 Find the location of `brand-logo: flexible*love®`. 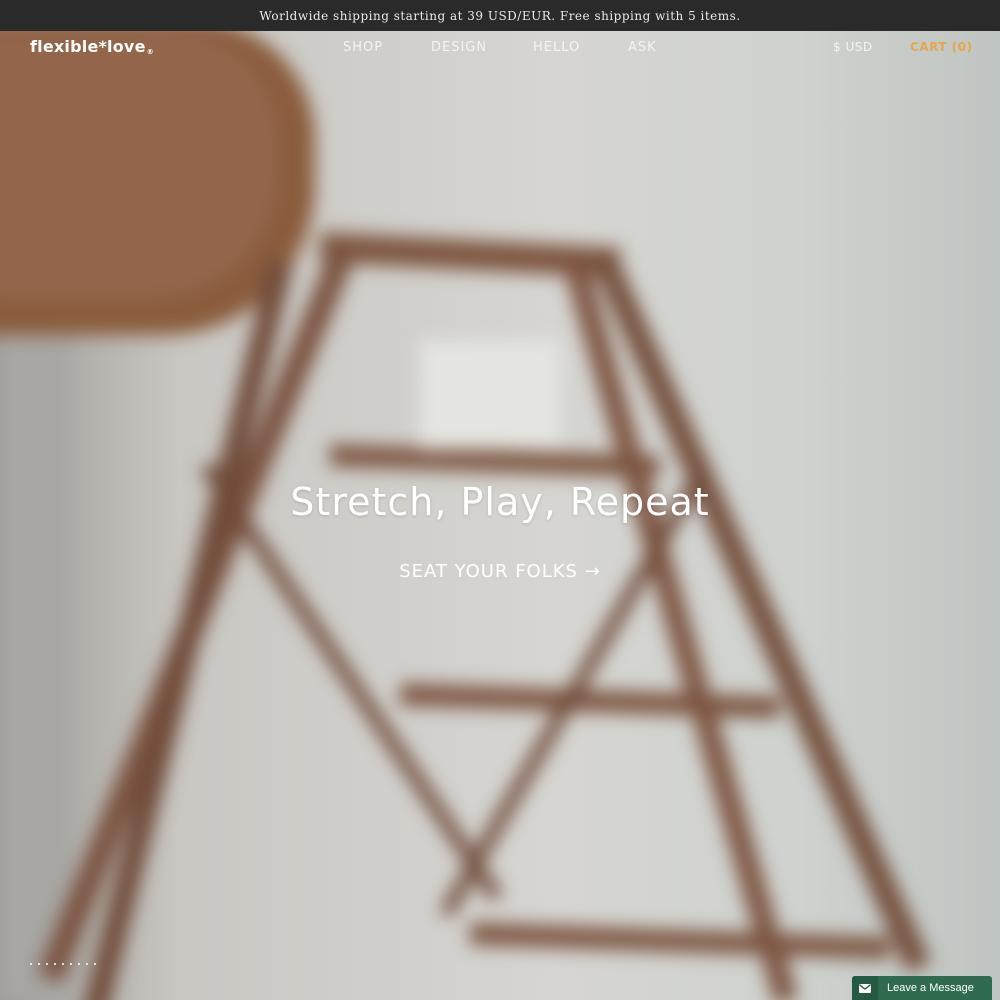

brand-logo: flexible*love® is located at coordinates (92, 46).